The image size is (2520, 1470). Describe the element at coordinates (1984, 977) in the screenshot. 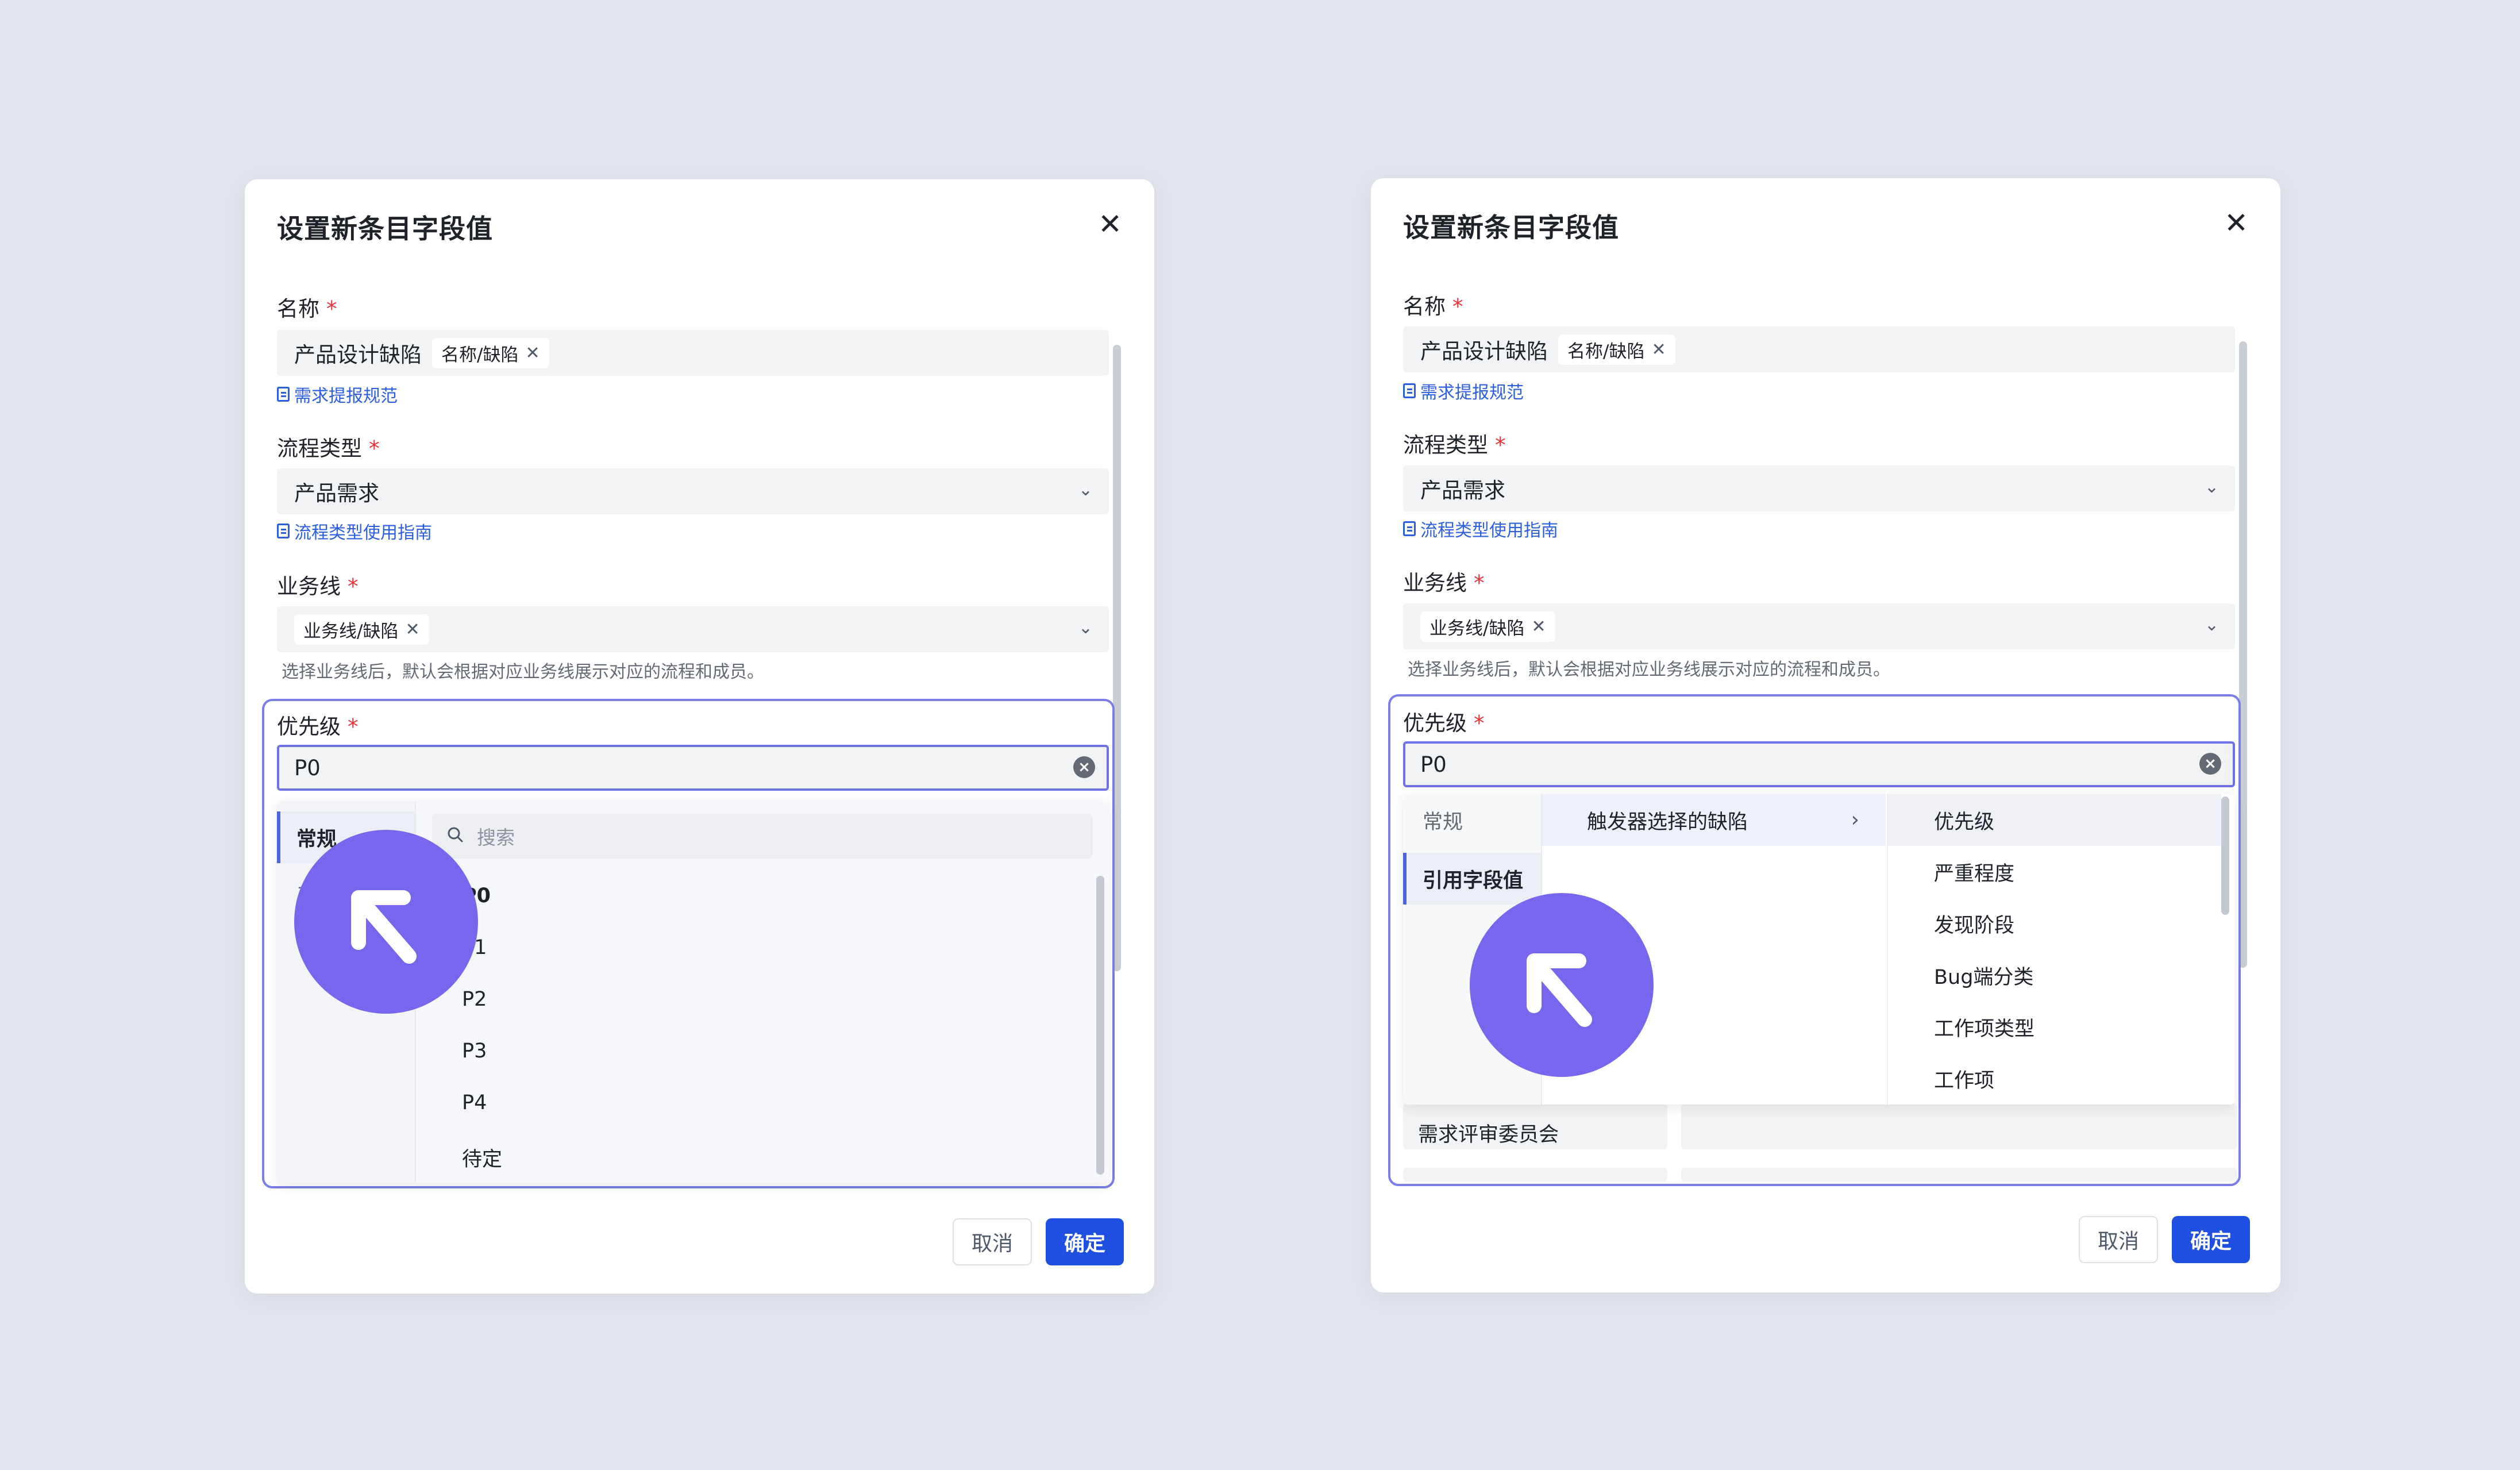

I see `field-label: Bug端分类` at that location.